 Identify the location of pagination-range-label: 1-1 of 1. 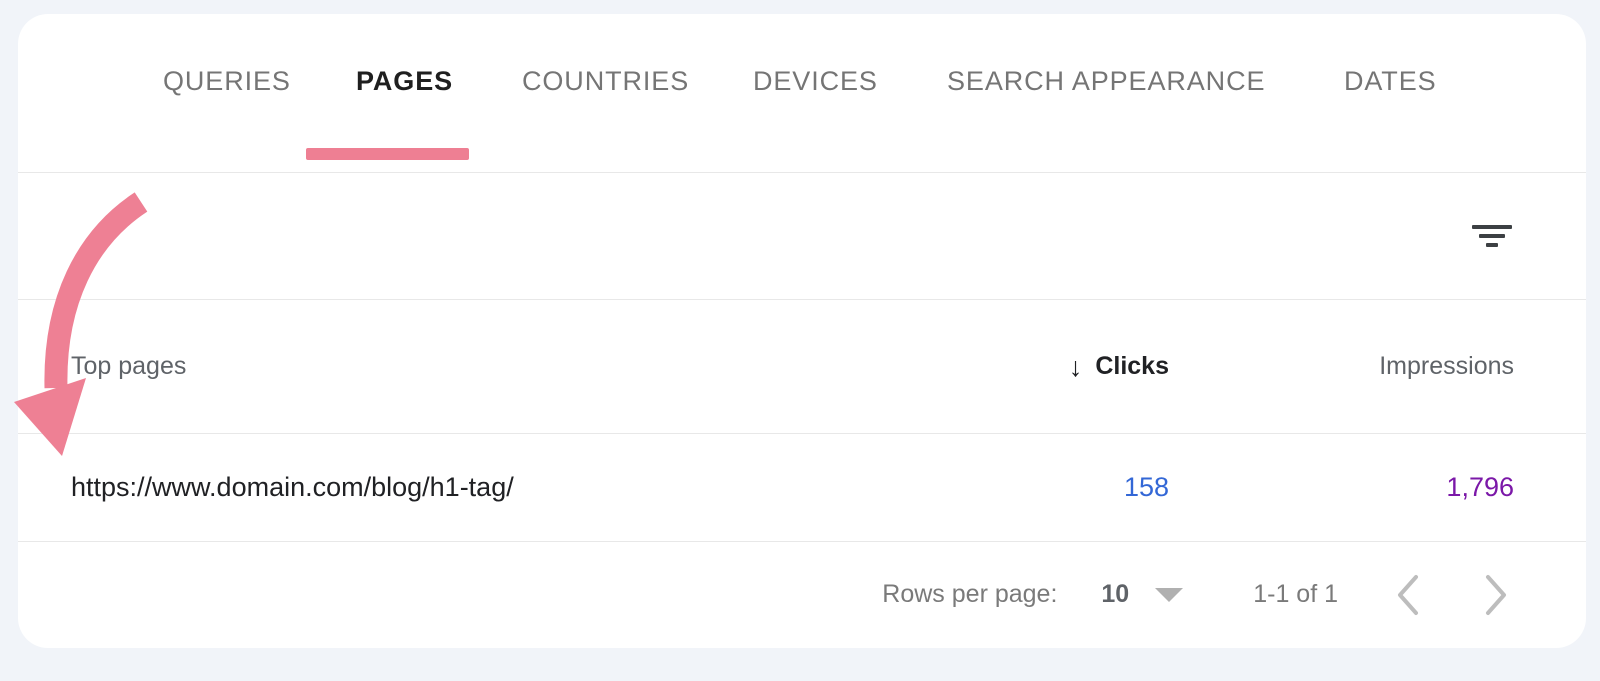
(1295, 594).